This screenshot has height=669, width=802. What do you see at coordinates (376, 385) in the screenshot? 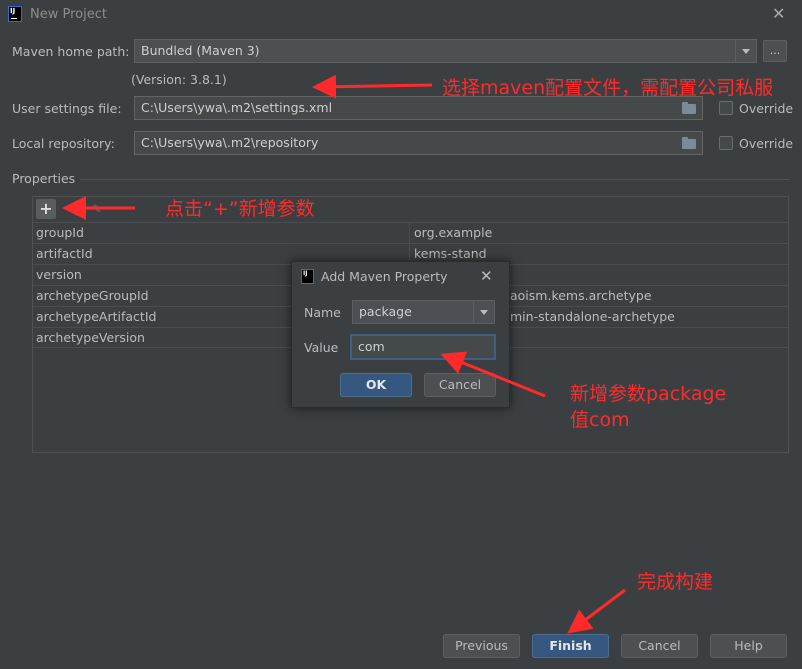
I see `ok-button: OK` at bounding box center [376, 385].